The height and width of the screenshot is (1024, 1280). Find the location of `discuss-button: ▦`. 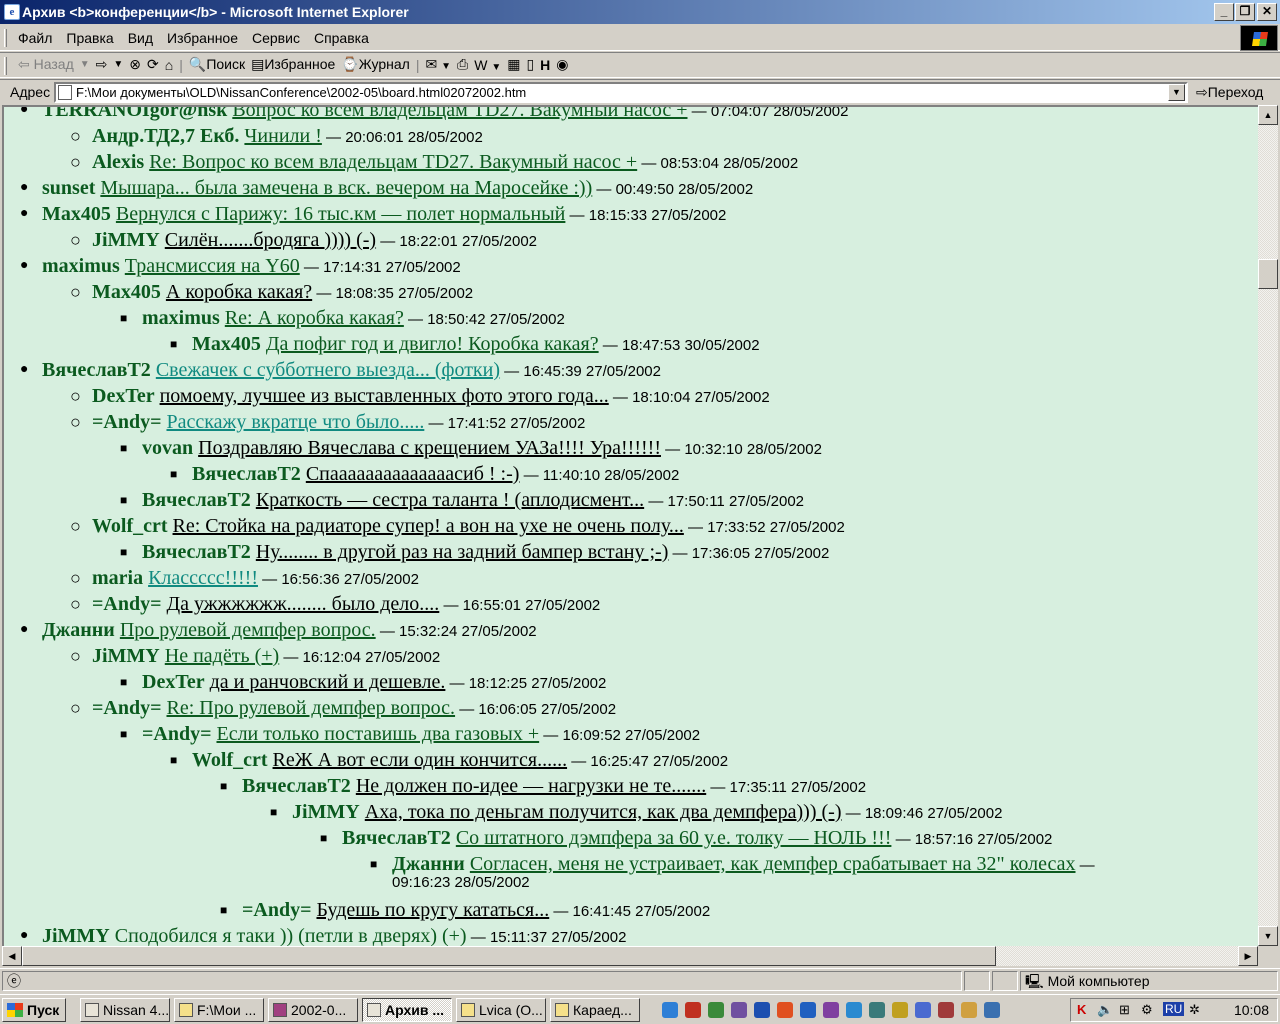

discuss-button: ▦ is located at coordinates (513, 64).